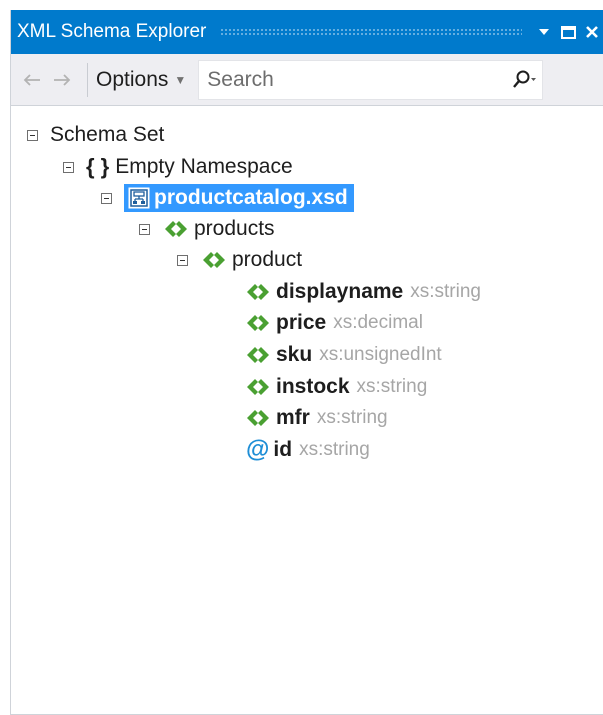 This screenshot has height=715, width=603. Describe the element at coordinates (380, 354) in the screenshot. I see `node-type: xs:unsignedInt` at that location.